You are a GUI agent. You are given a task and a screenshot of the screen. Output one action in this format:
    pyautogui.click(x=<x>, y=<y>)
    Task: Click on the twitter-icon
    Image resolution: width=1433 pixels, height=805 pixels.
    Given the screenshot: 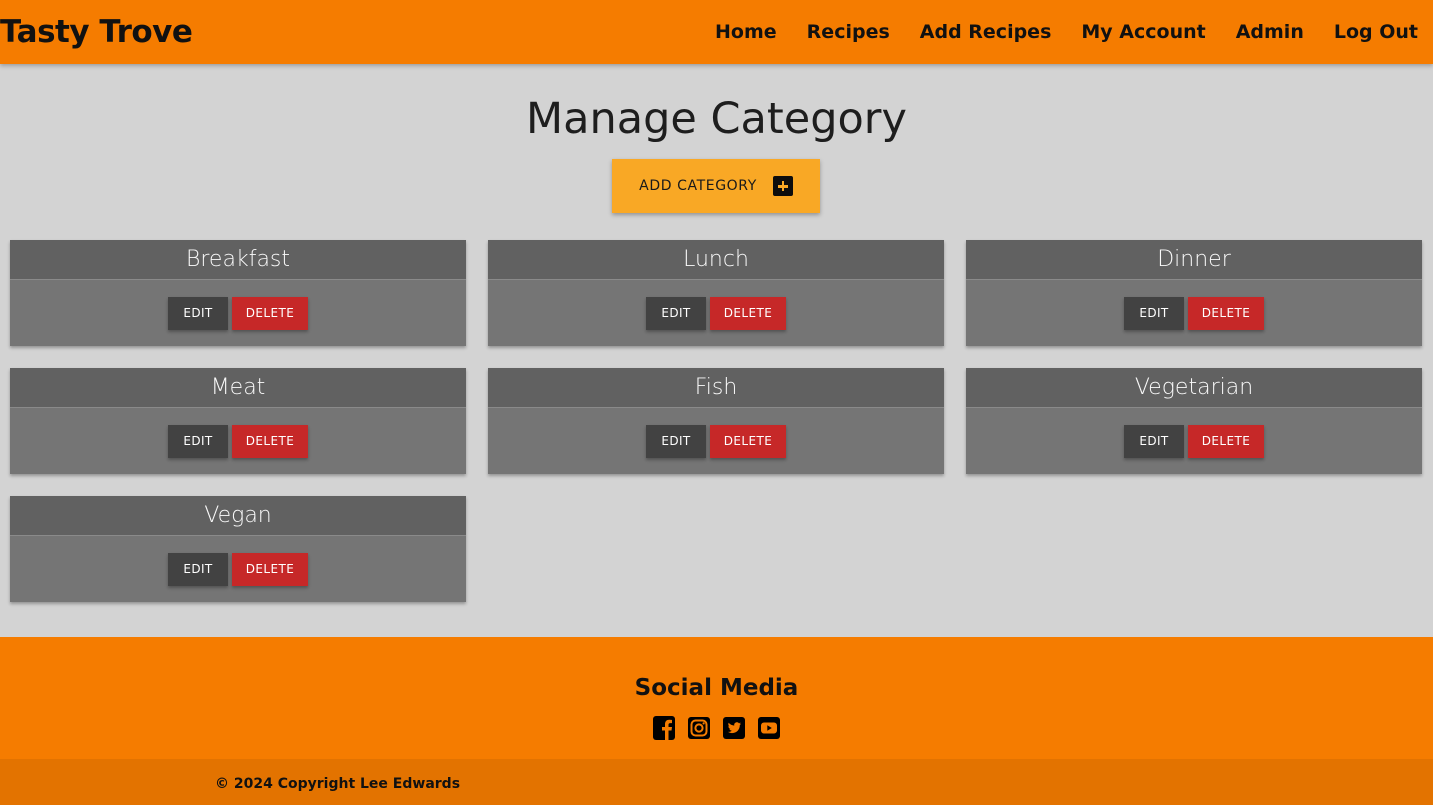 What is the action you would take?
    pyautogui.click(x=734, y=728)
    